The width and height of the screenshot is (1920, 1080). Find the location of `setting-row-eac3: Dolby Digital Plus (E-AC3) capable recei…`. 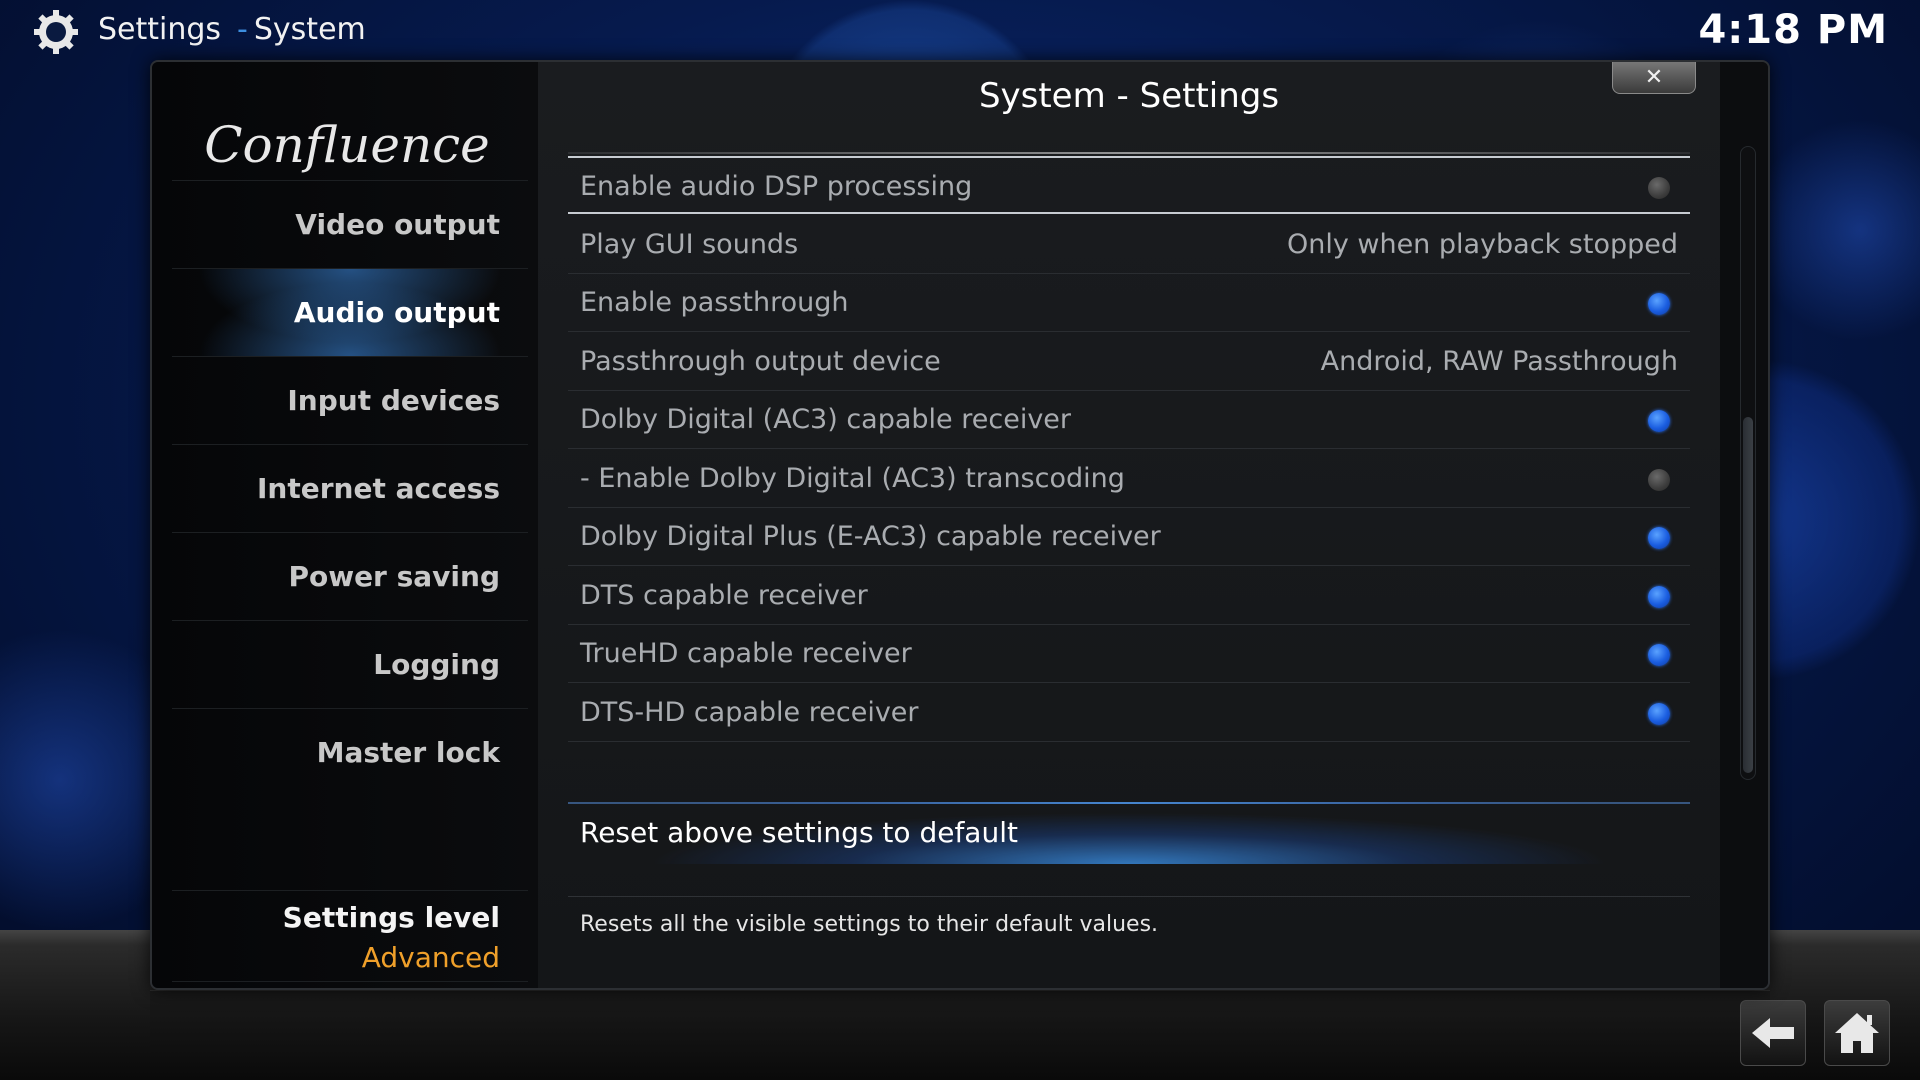

setting-row-eac3: Dolby Digital Plus (E-AC3) capable recei… is located at coordinates (1129, 537).